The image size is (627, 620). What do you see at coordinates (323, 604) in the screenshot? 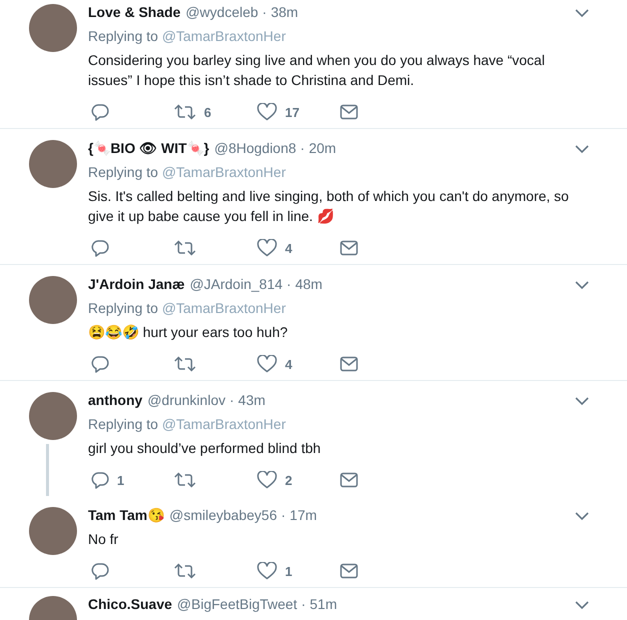
I see `tweet-time: 51m` at bounding box center [323, 604].